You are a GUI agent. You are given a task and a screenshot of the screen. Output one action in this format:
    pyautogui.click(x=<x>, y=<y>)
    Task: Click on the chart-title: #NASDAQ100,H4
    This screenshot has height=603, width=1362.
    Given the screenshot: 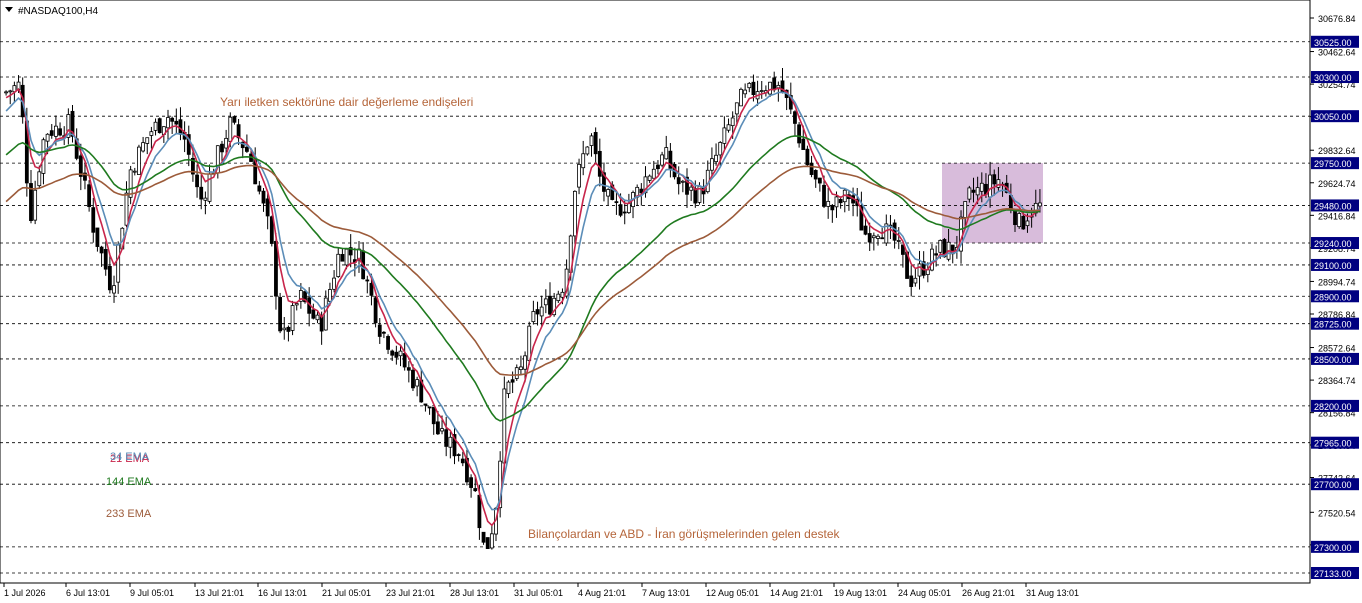 What is the action you would take?
    pyautogui.click(x=58, y=11)
    